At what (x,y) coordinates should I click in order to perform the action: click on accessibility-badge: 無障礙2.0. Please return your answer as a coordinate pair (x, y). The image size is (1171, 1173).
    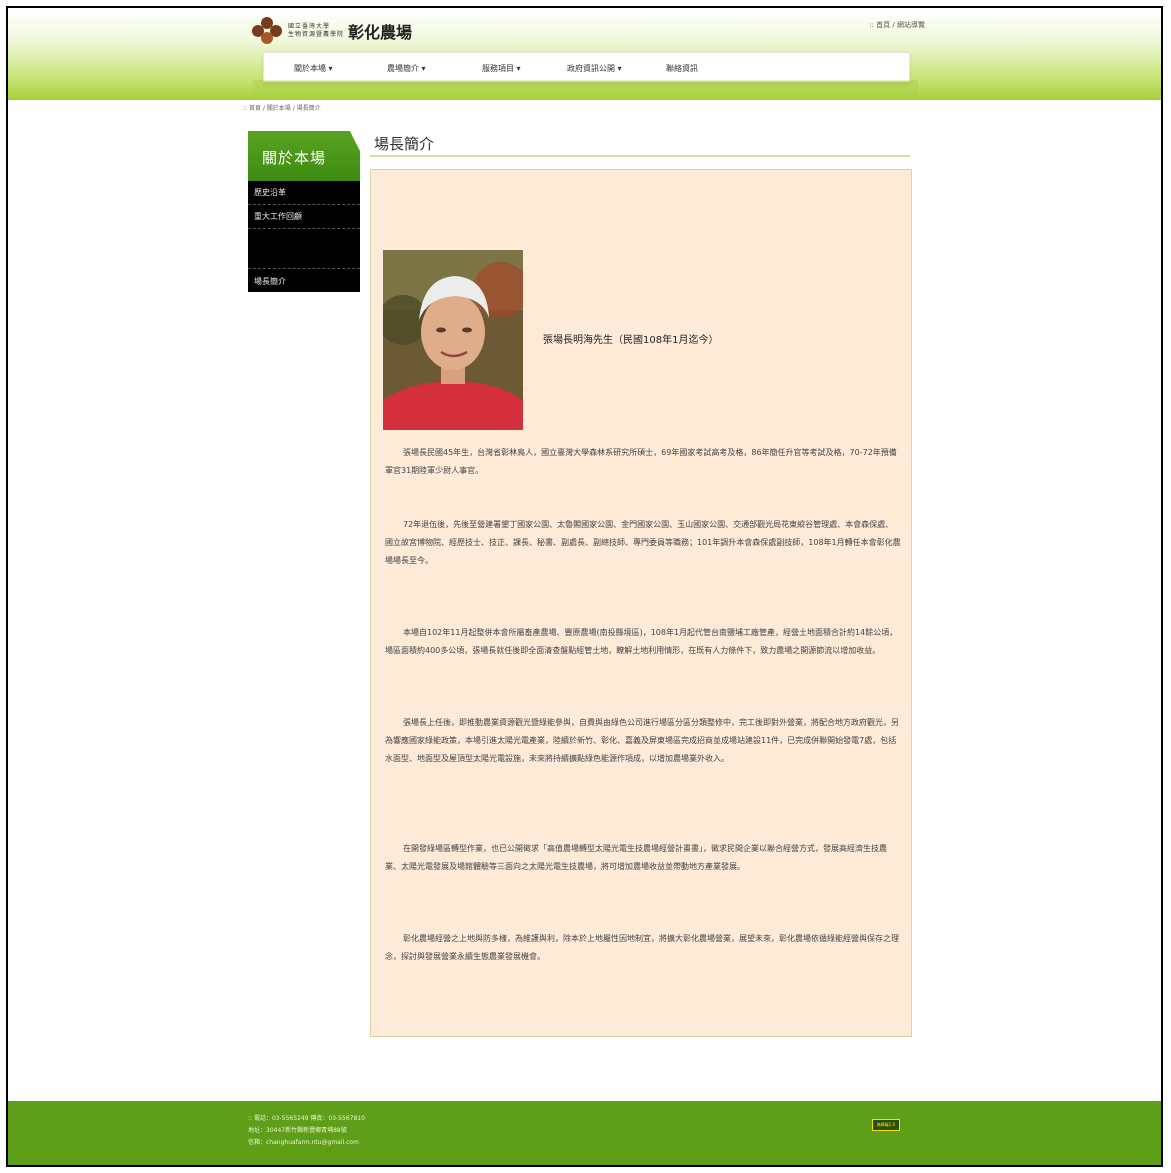
    Looking at the image, I should click on (886, 1125).